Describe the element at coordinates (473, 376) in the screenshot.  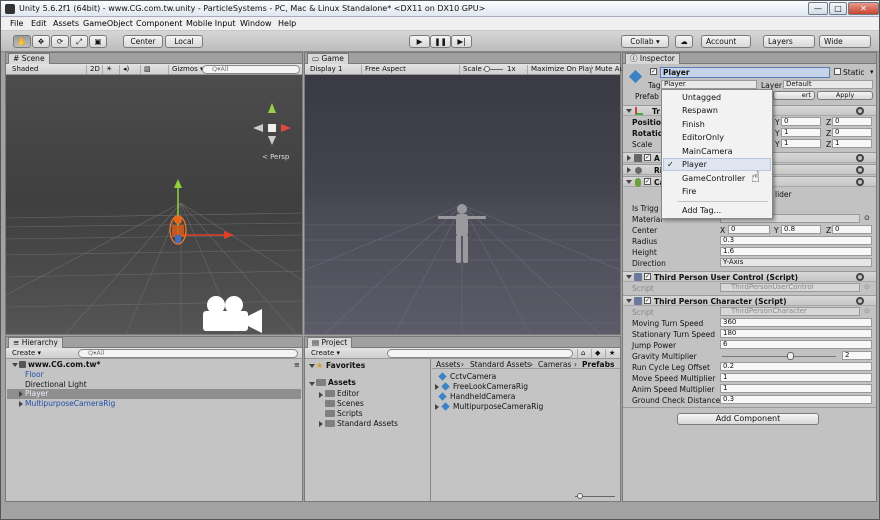
I see `asset-cctv-camera: CctvCamera` at that location.